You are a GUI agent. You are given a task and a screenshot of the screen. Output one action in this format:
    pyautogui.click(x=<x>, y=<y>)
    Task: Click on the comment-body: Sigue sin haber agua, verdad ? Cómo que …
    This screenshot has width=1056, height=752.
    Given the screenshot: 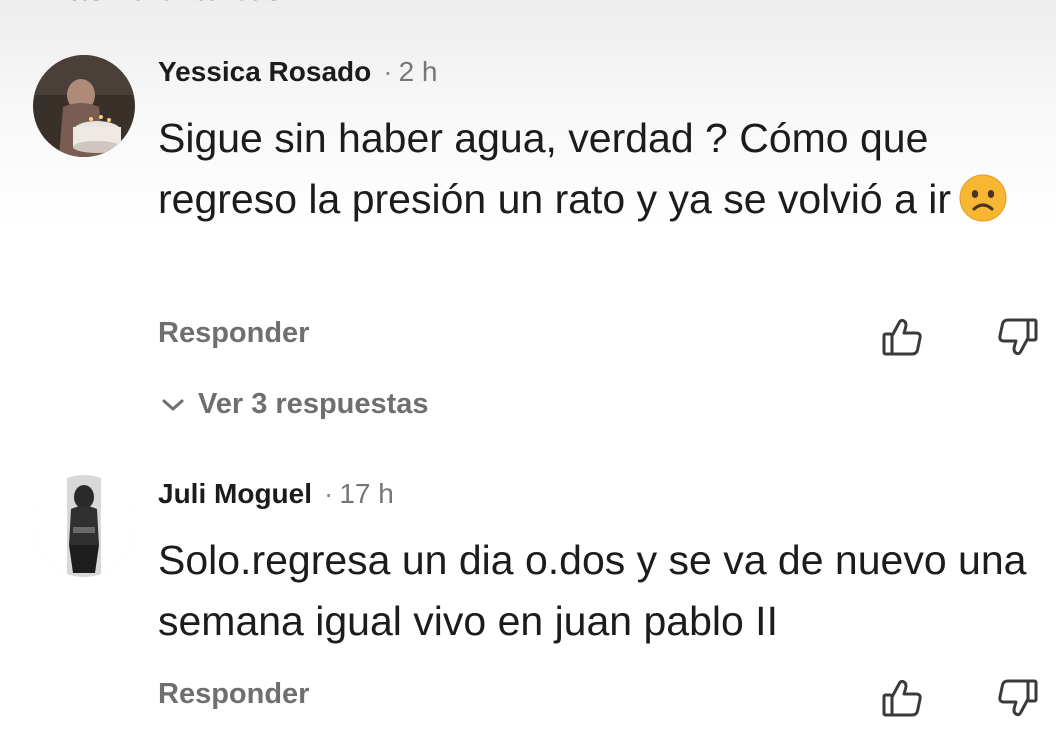 What is the action you would take?
    pyautogui.click(x=555, y=168)
    